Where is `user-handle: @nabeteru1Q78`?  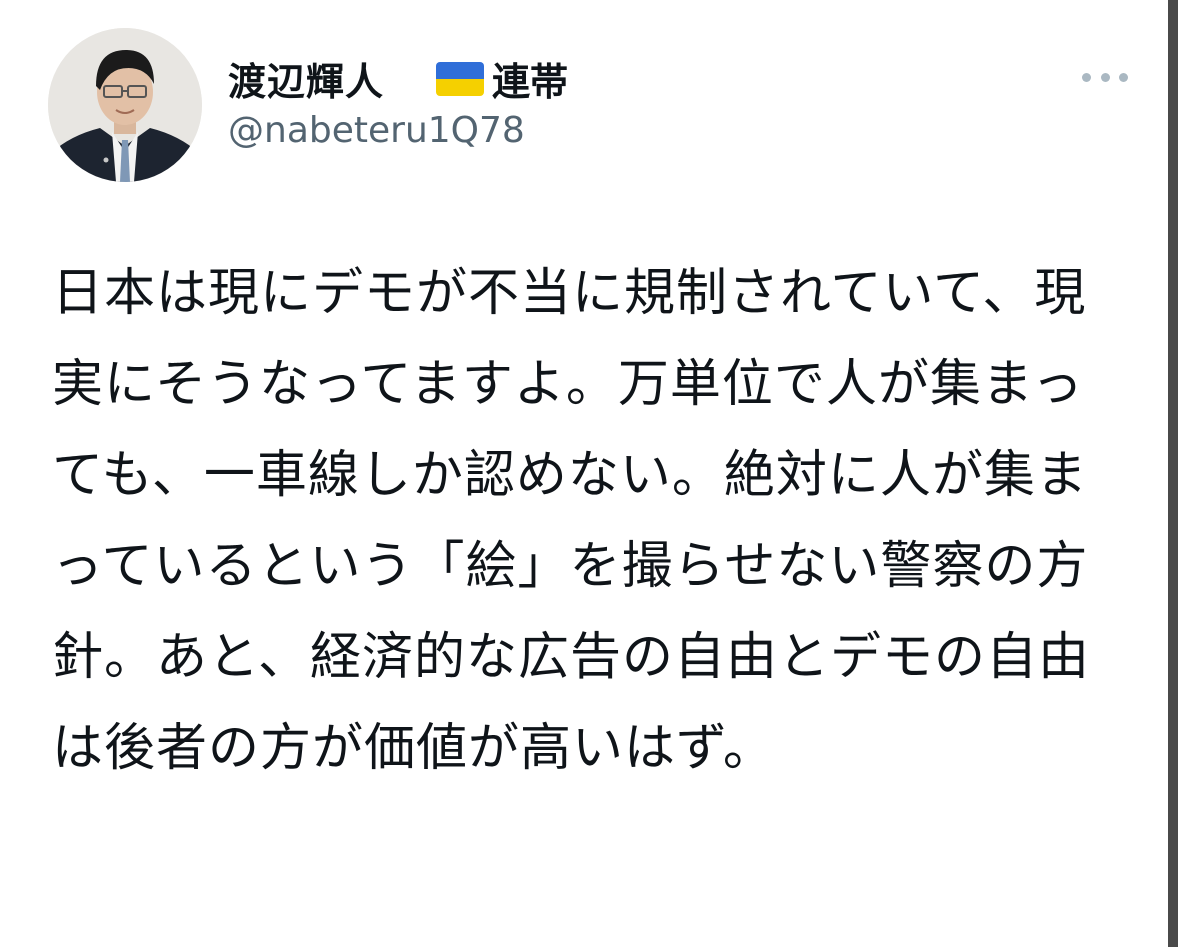 user-handle: @nabeteru1Q78 is located at coordinates (376, 130).